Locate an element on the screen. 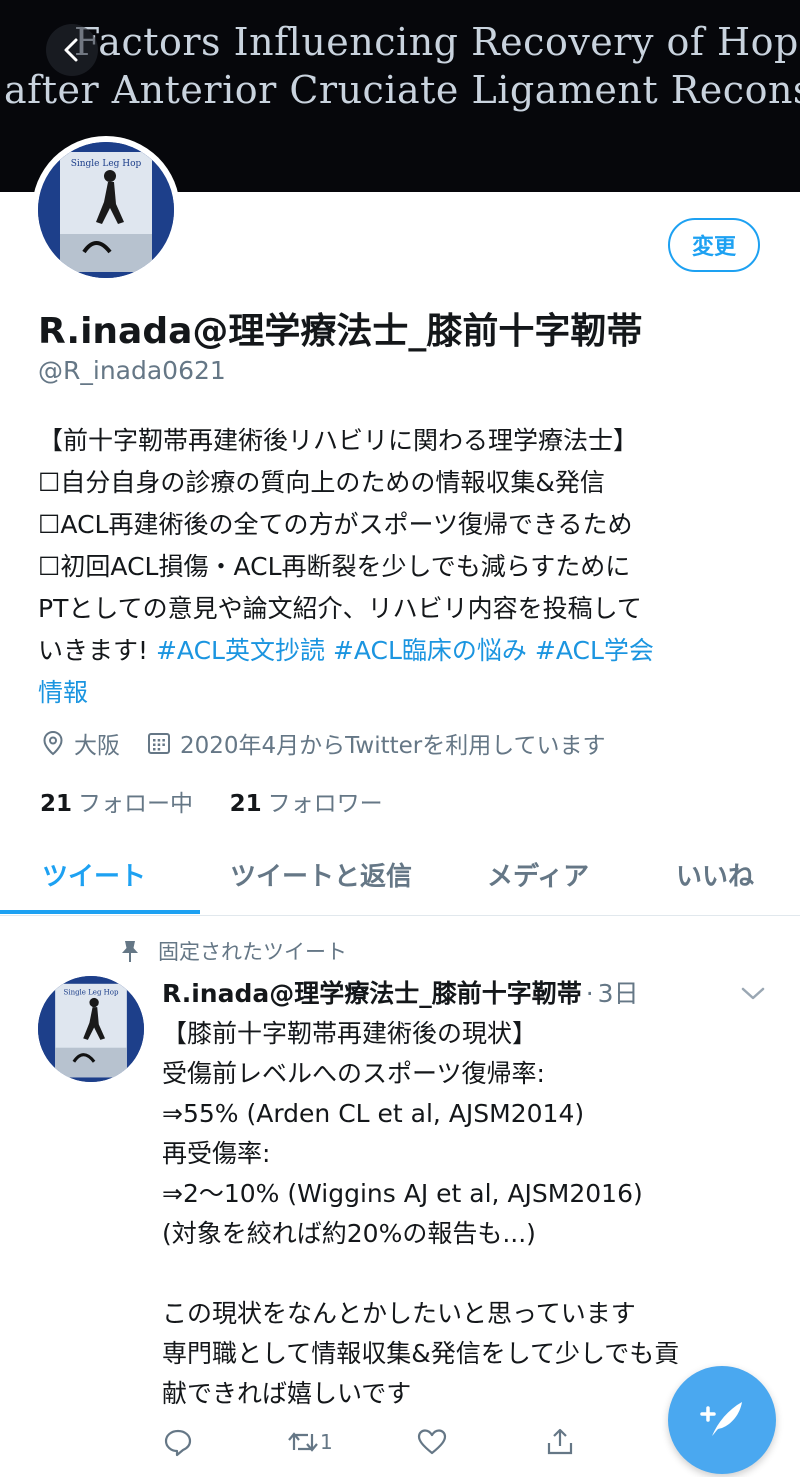  share-icon is located at coordinates (560, 1441).